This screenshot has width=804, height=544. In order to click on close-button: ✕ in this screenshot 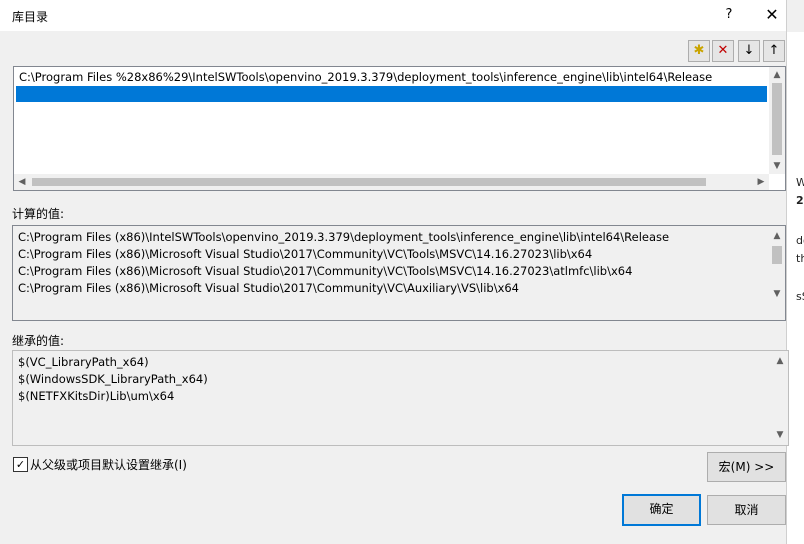, I will do `click(772, 15)`.